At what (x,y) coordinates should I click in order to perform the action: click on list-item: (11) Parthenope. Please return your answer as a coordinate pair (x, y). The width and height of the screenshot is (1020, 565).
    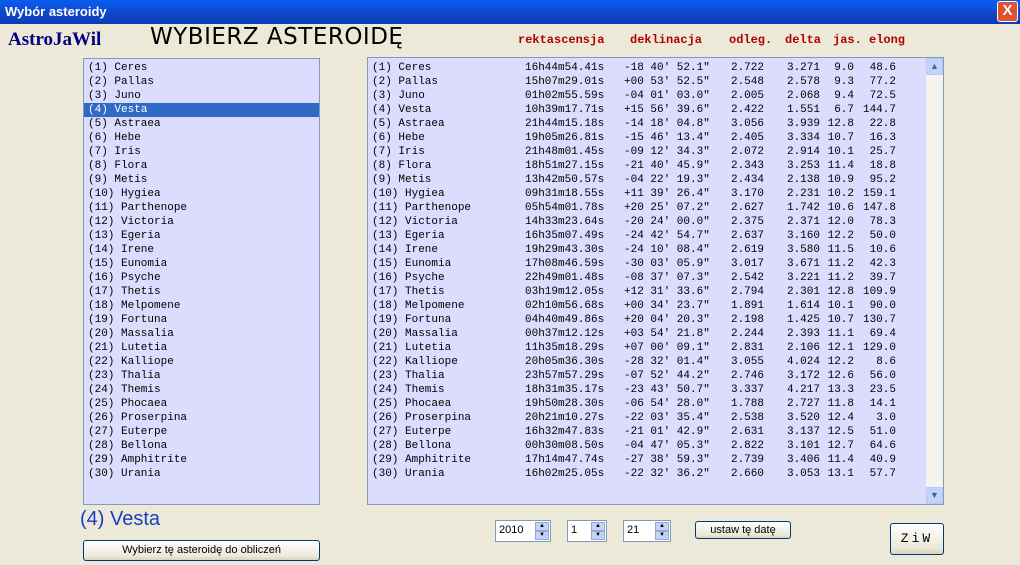
    Looking at the image, I should click on (201, 208).